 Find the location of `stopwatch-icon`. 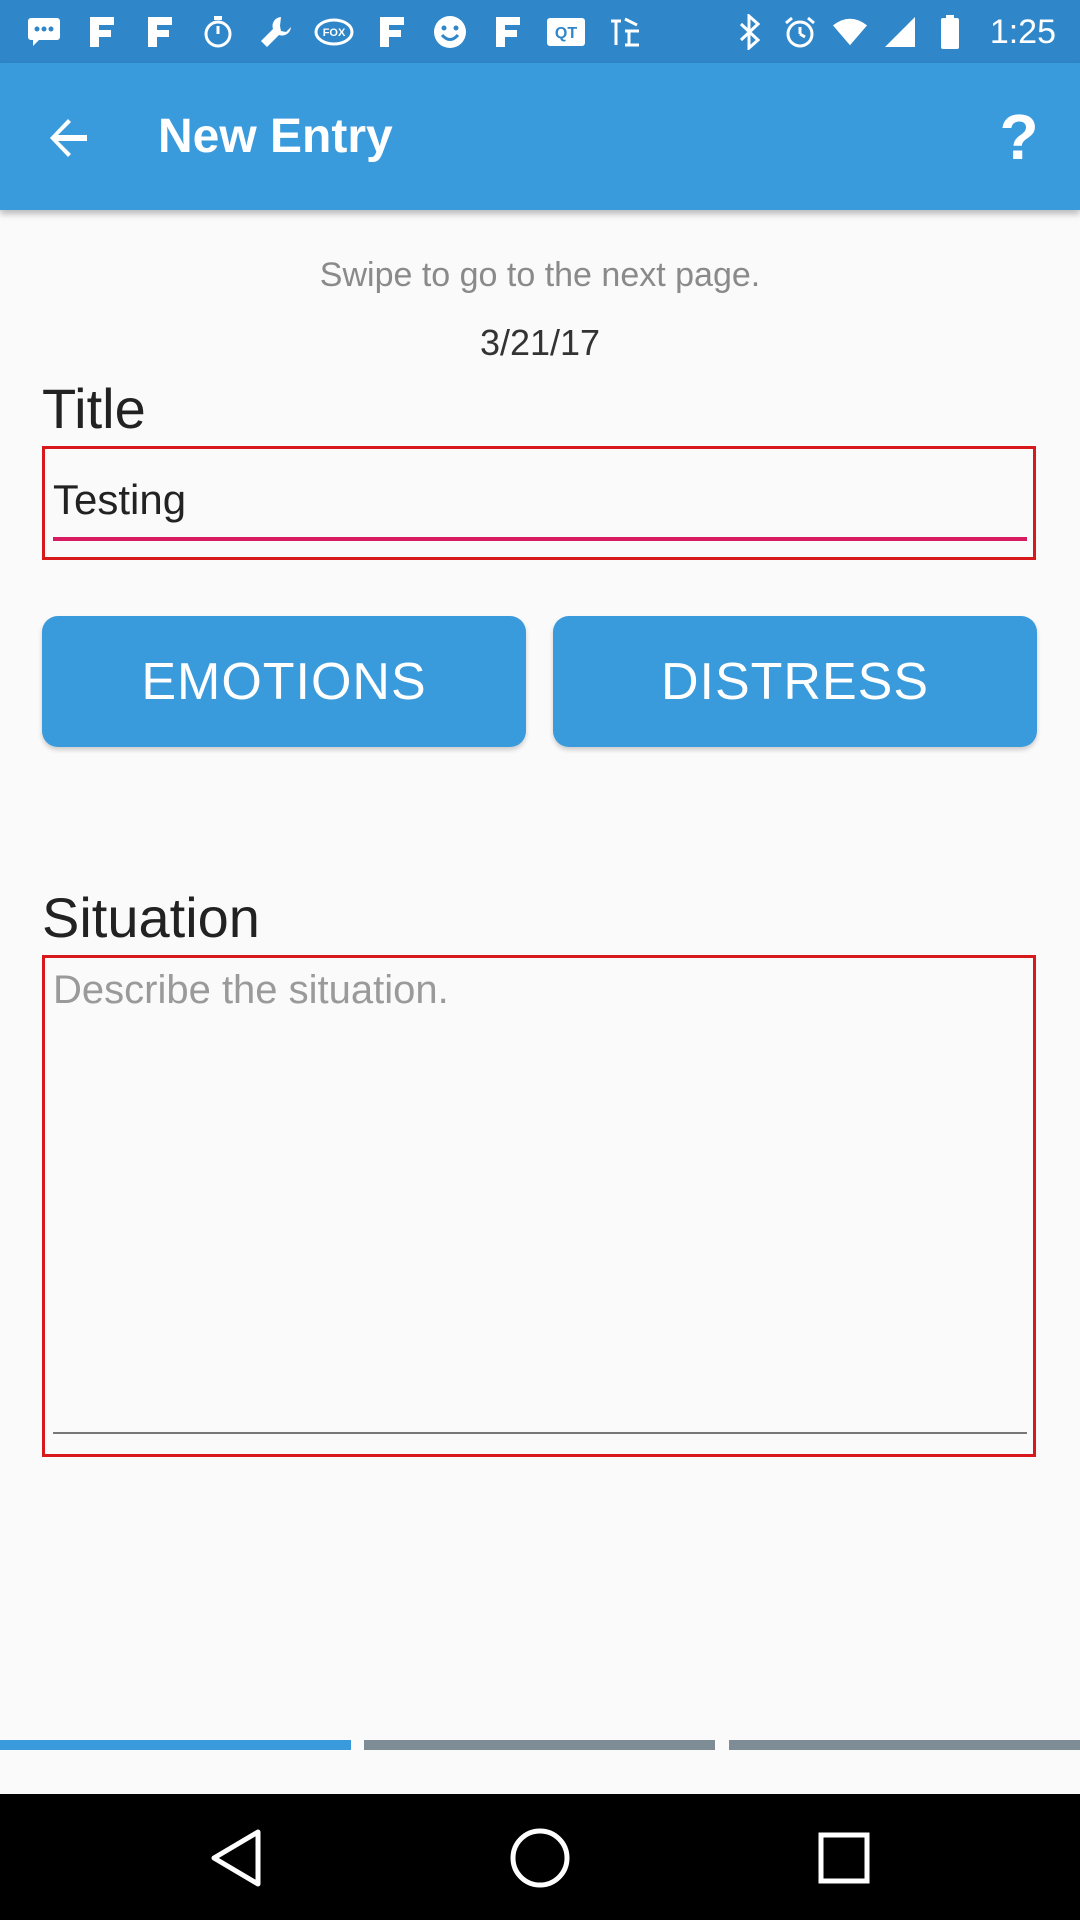

stopwatch-icon is located at coordinates (218, 32).